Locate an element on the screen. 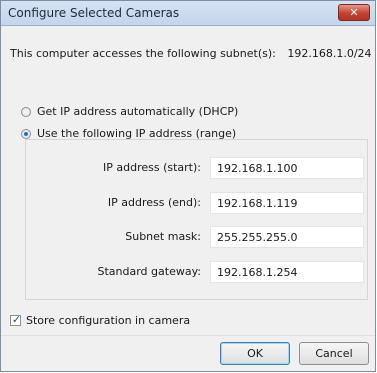  store-config-checkbox: ✓ is located at coordinates (16, 319).